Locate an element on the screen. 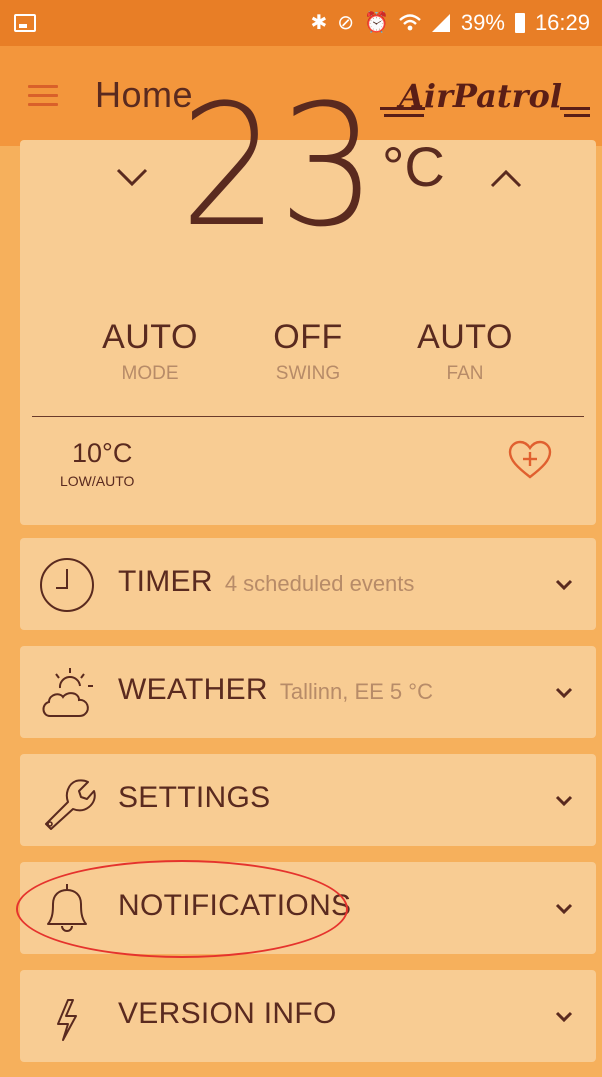 The width and height of the screenshot is (602, 1077). temperature-up-button is located at coordinates (506, 177).